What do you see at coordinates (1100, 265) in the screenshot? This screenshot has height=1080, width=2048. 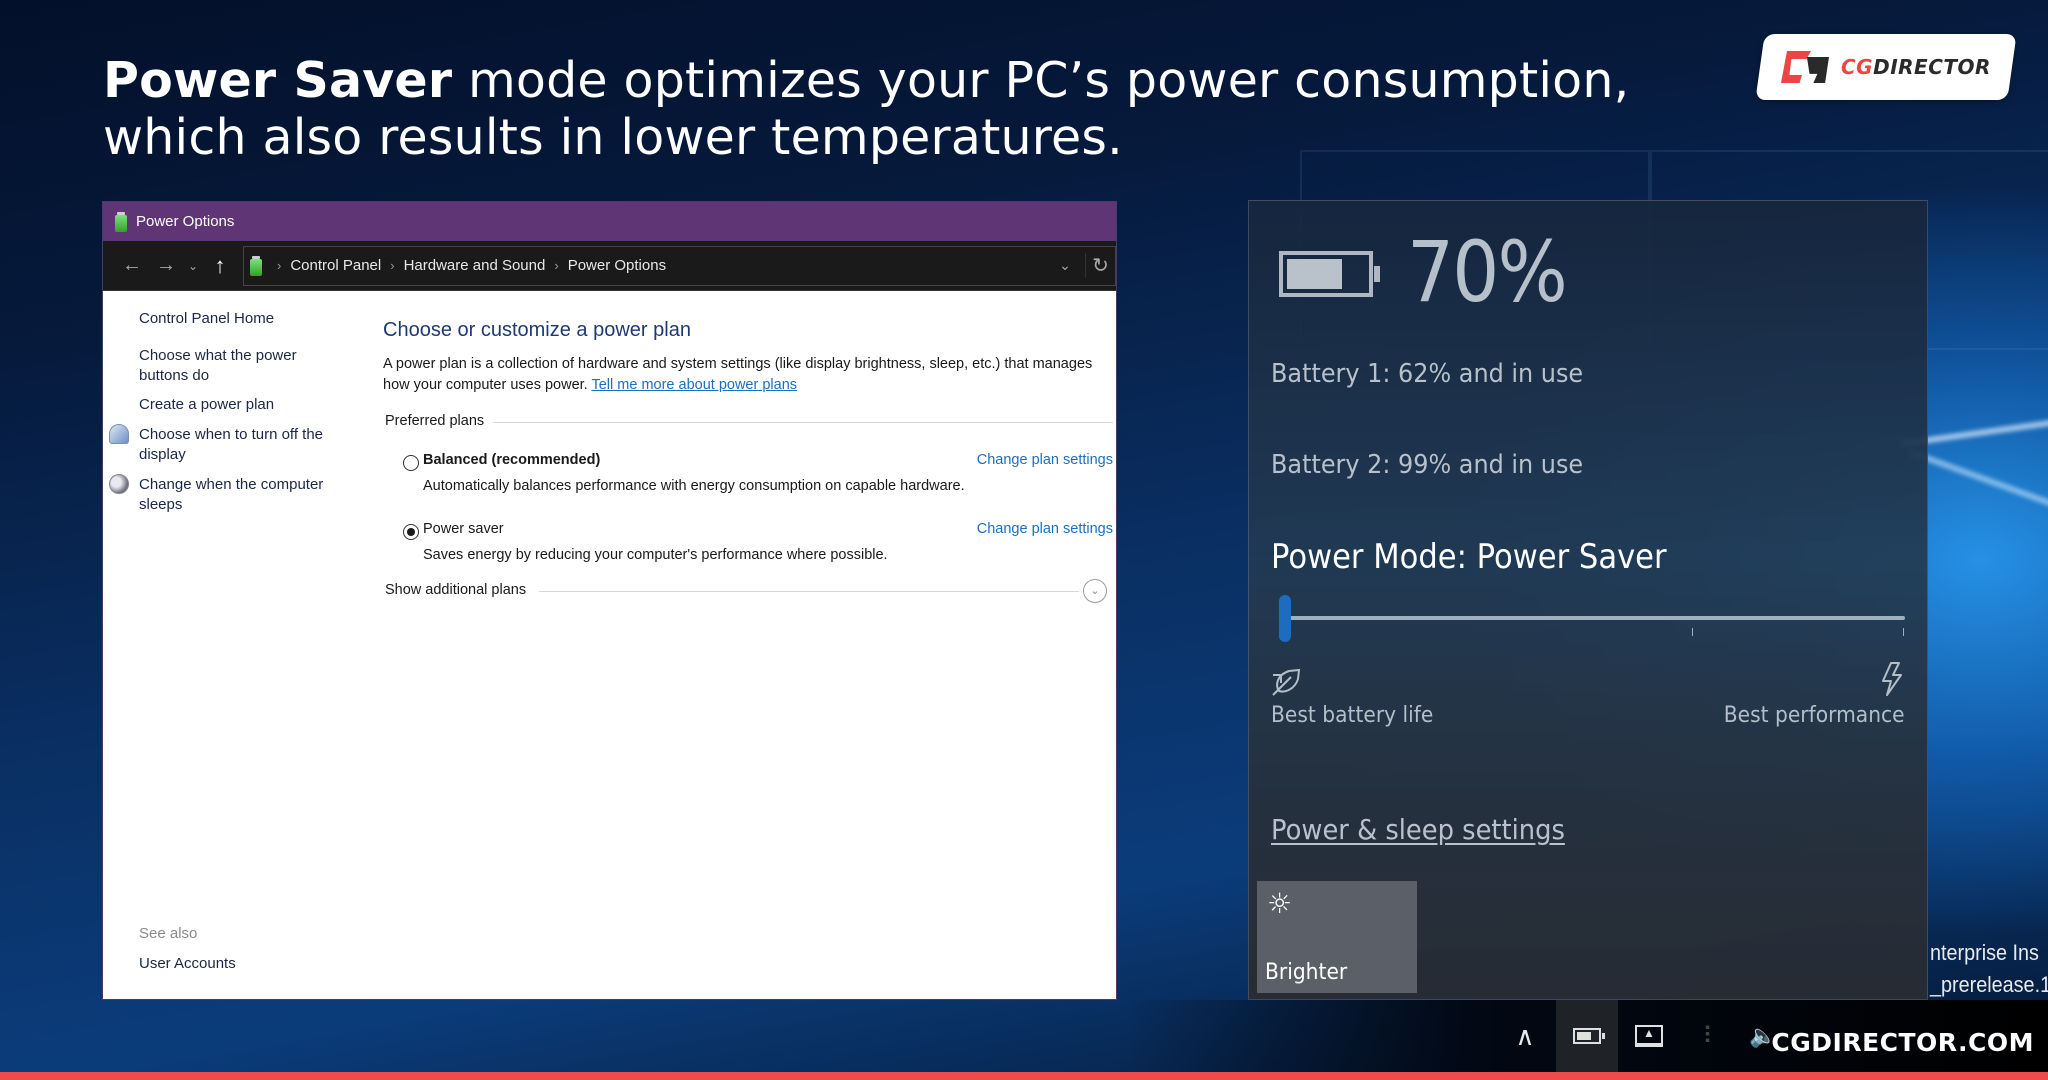 I see `refresh-icon: ↻` at bounding box center [1100, 265].